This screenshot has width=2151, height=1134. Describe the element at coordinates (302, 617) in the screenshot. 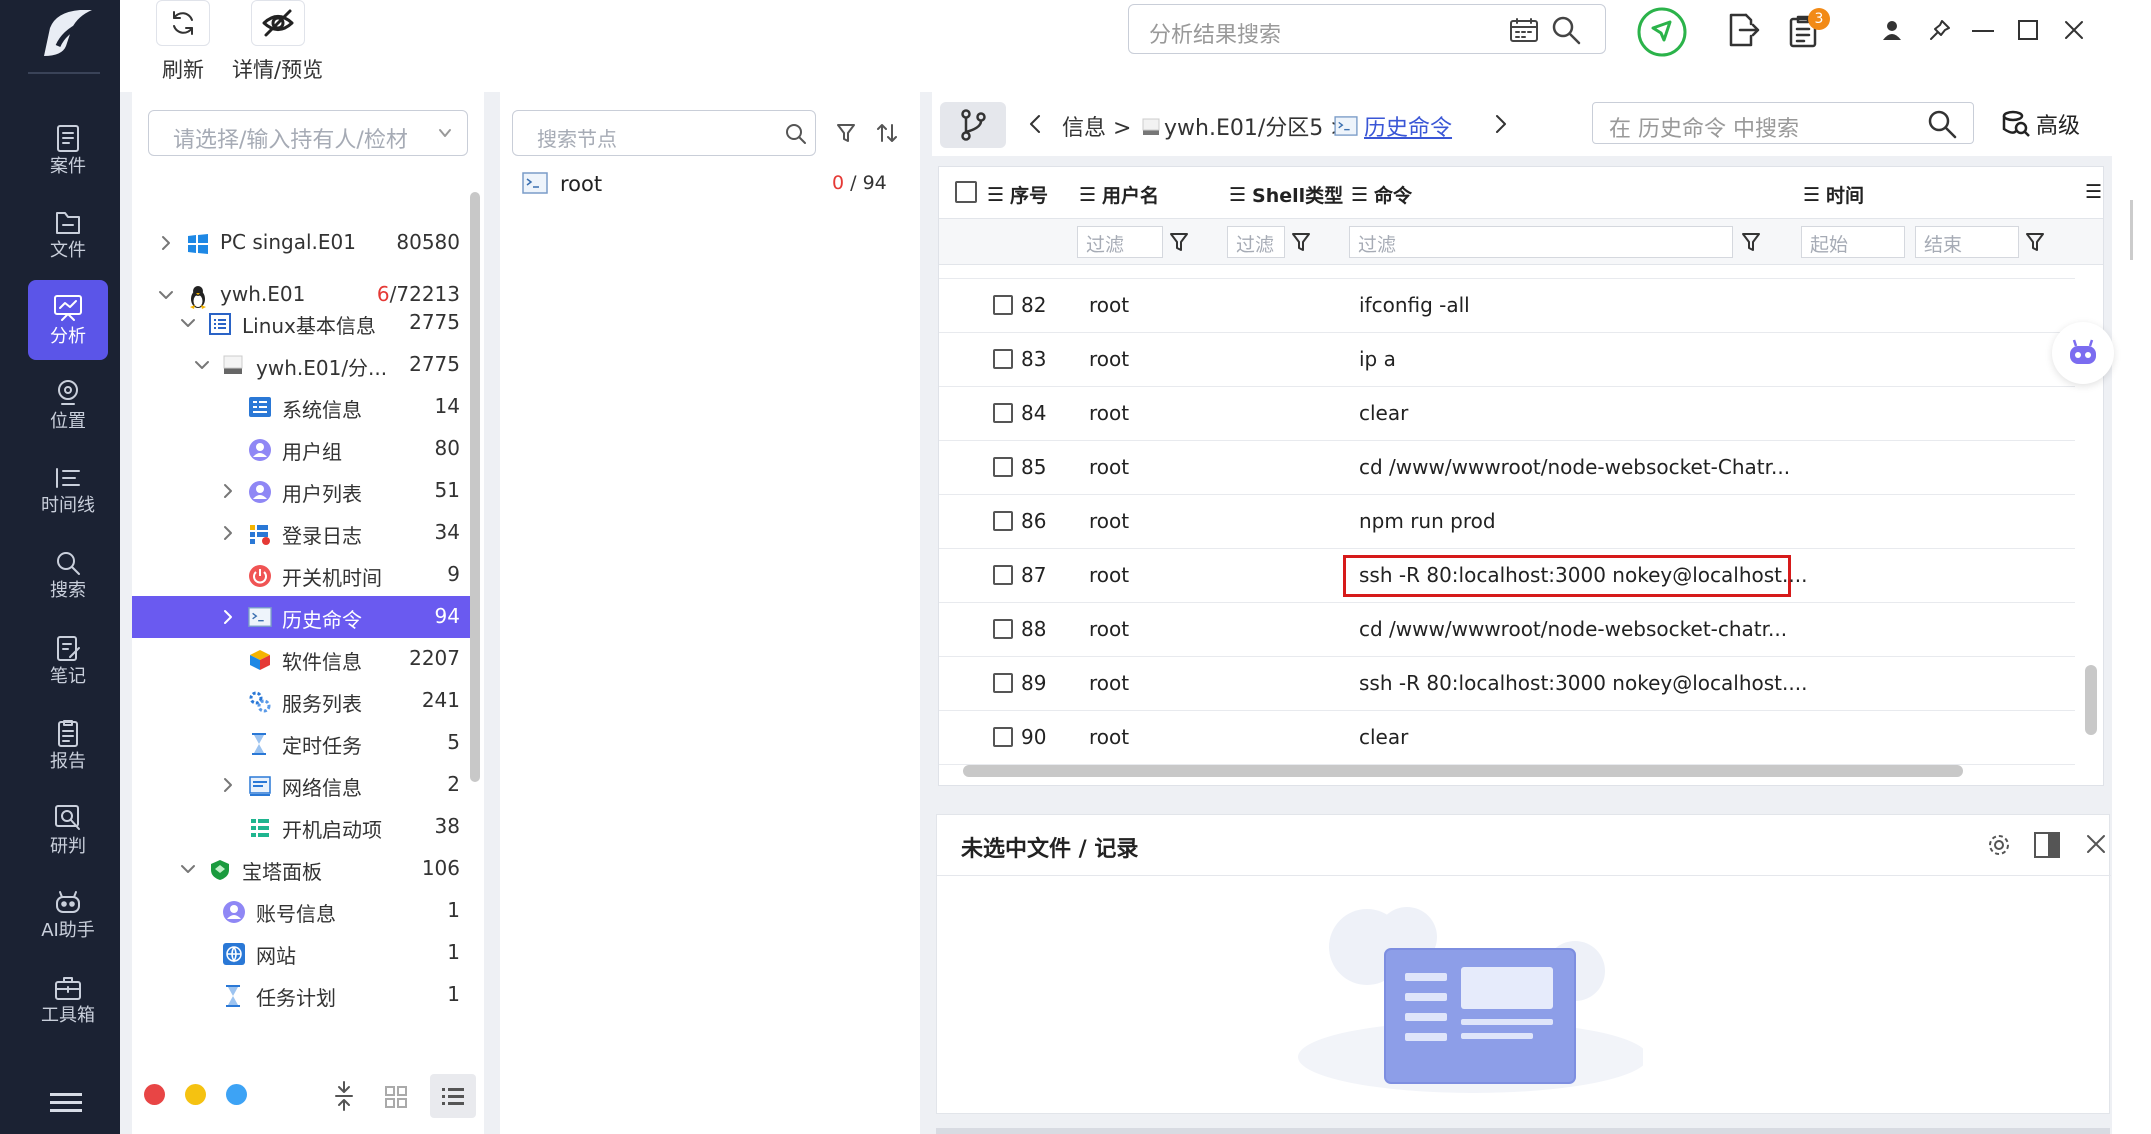

I see `tree-item: 历史命令 94` at that location.